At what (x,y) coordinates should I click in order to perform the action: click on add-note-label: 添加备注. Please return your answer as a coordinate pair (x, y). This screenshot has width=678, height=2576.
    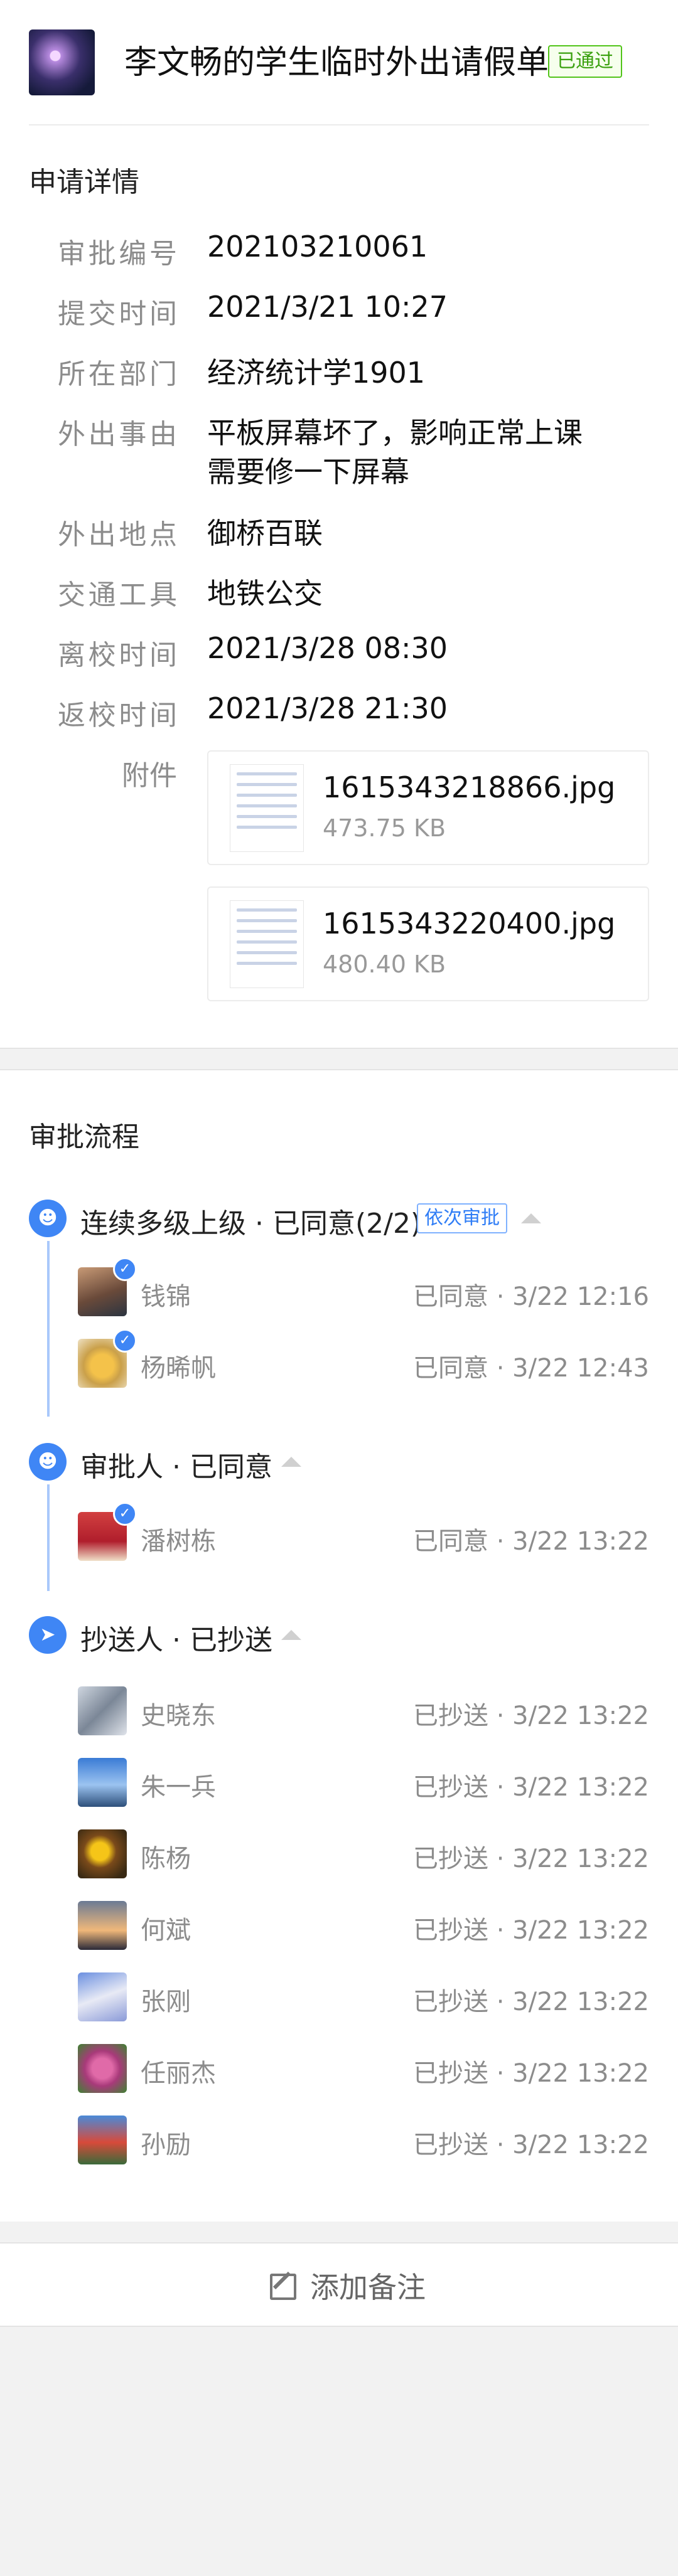
    Looking at the image, I should click on (368, 2287).